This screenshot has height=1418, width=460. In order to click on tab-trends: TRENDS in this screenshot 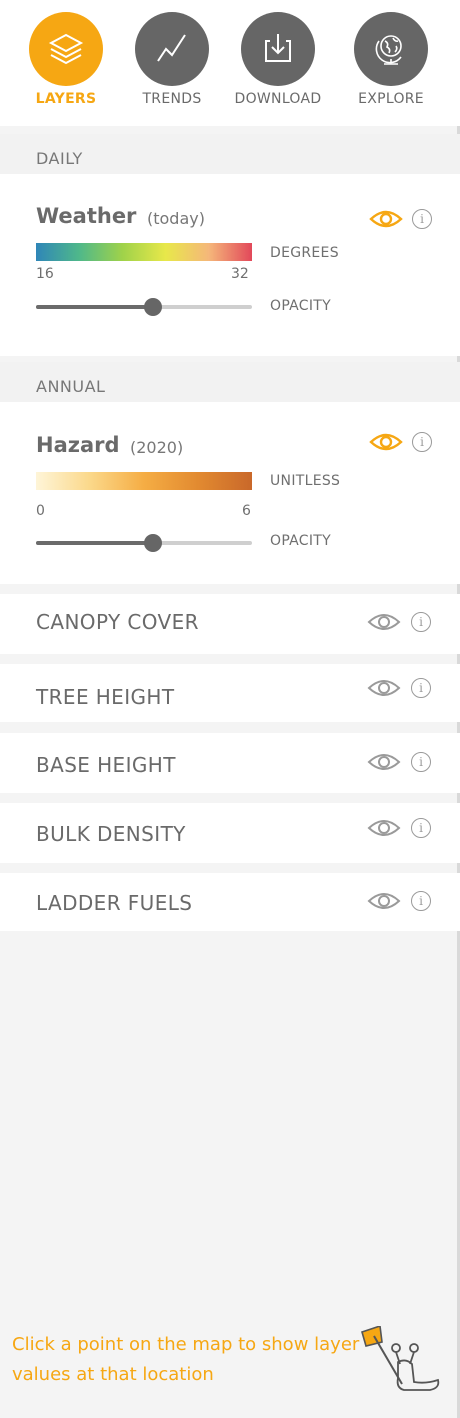, I will do `click(172, 59)`.